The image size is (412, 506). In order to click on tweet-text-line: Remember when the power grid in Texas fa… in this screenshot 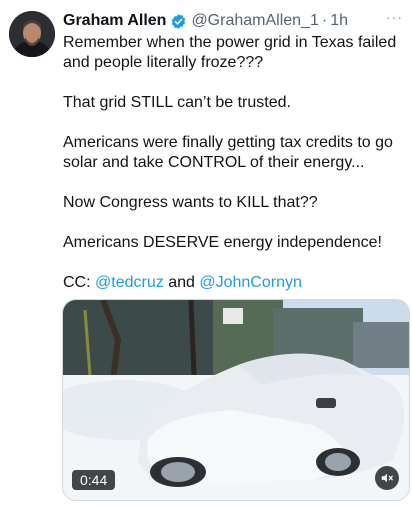, I will do `click(230, 42)`.